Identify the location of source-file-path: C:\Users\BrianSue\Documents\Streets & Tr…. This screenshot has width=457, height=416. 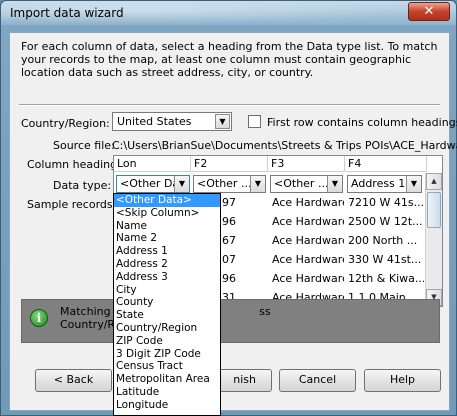
(284, 145).